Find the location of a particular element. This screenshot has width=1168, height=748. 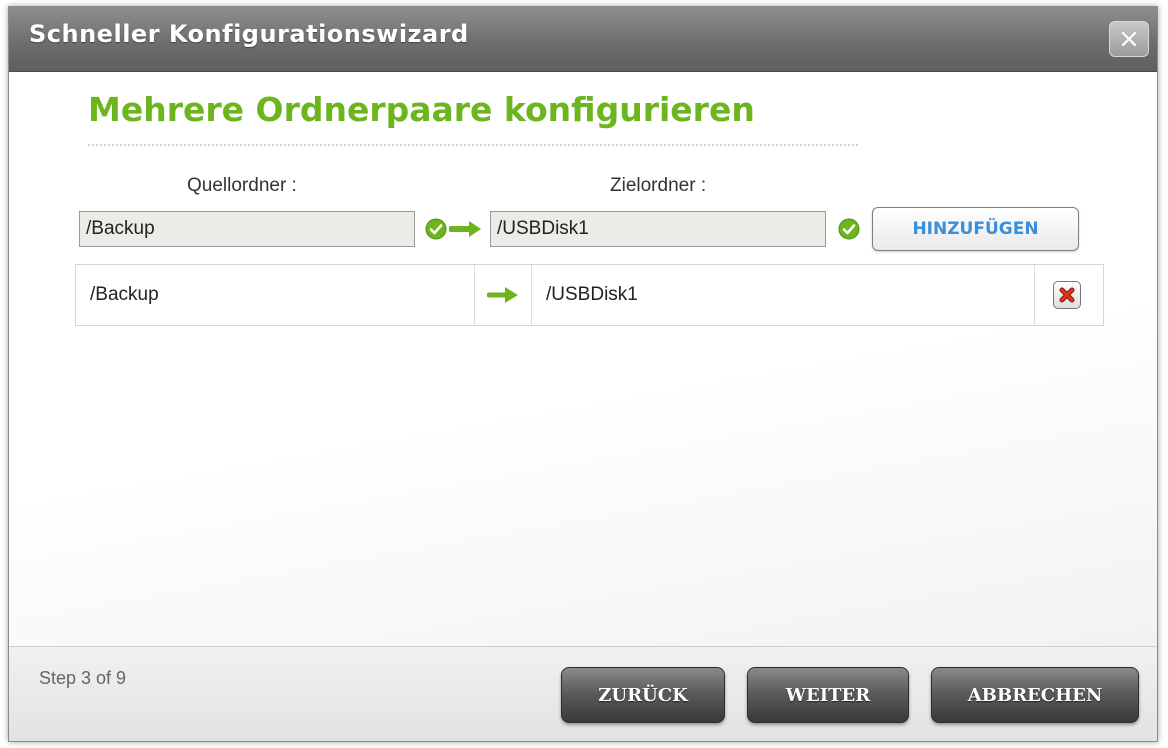

target-folder-label: Zielordner : is located at coordinates (658, 185).